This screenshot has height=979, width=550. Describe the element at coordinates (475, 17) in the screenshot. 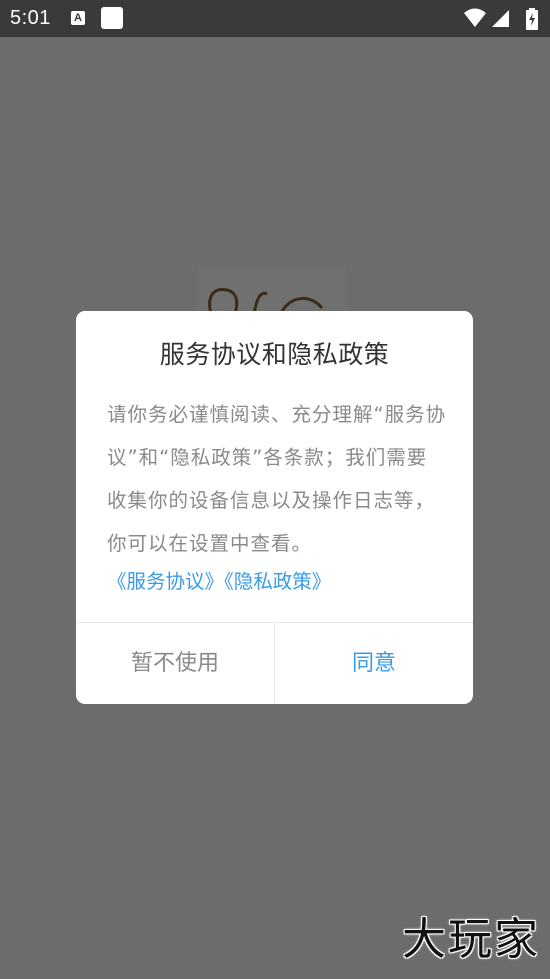

I see `wifi-icon` at that location.